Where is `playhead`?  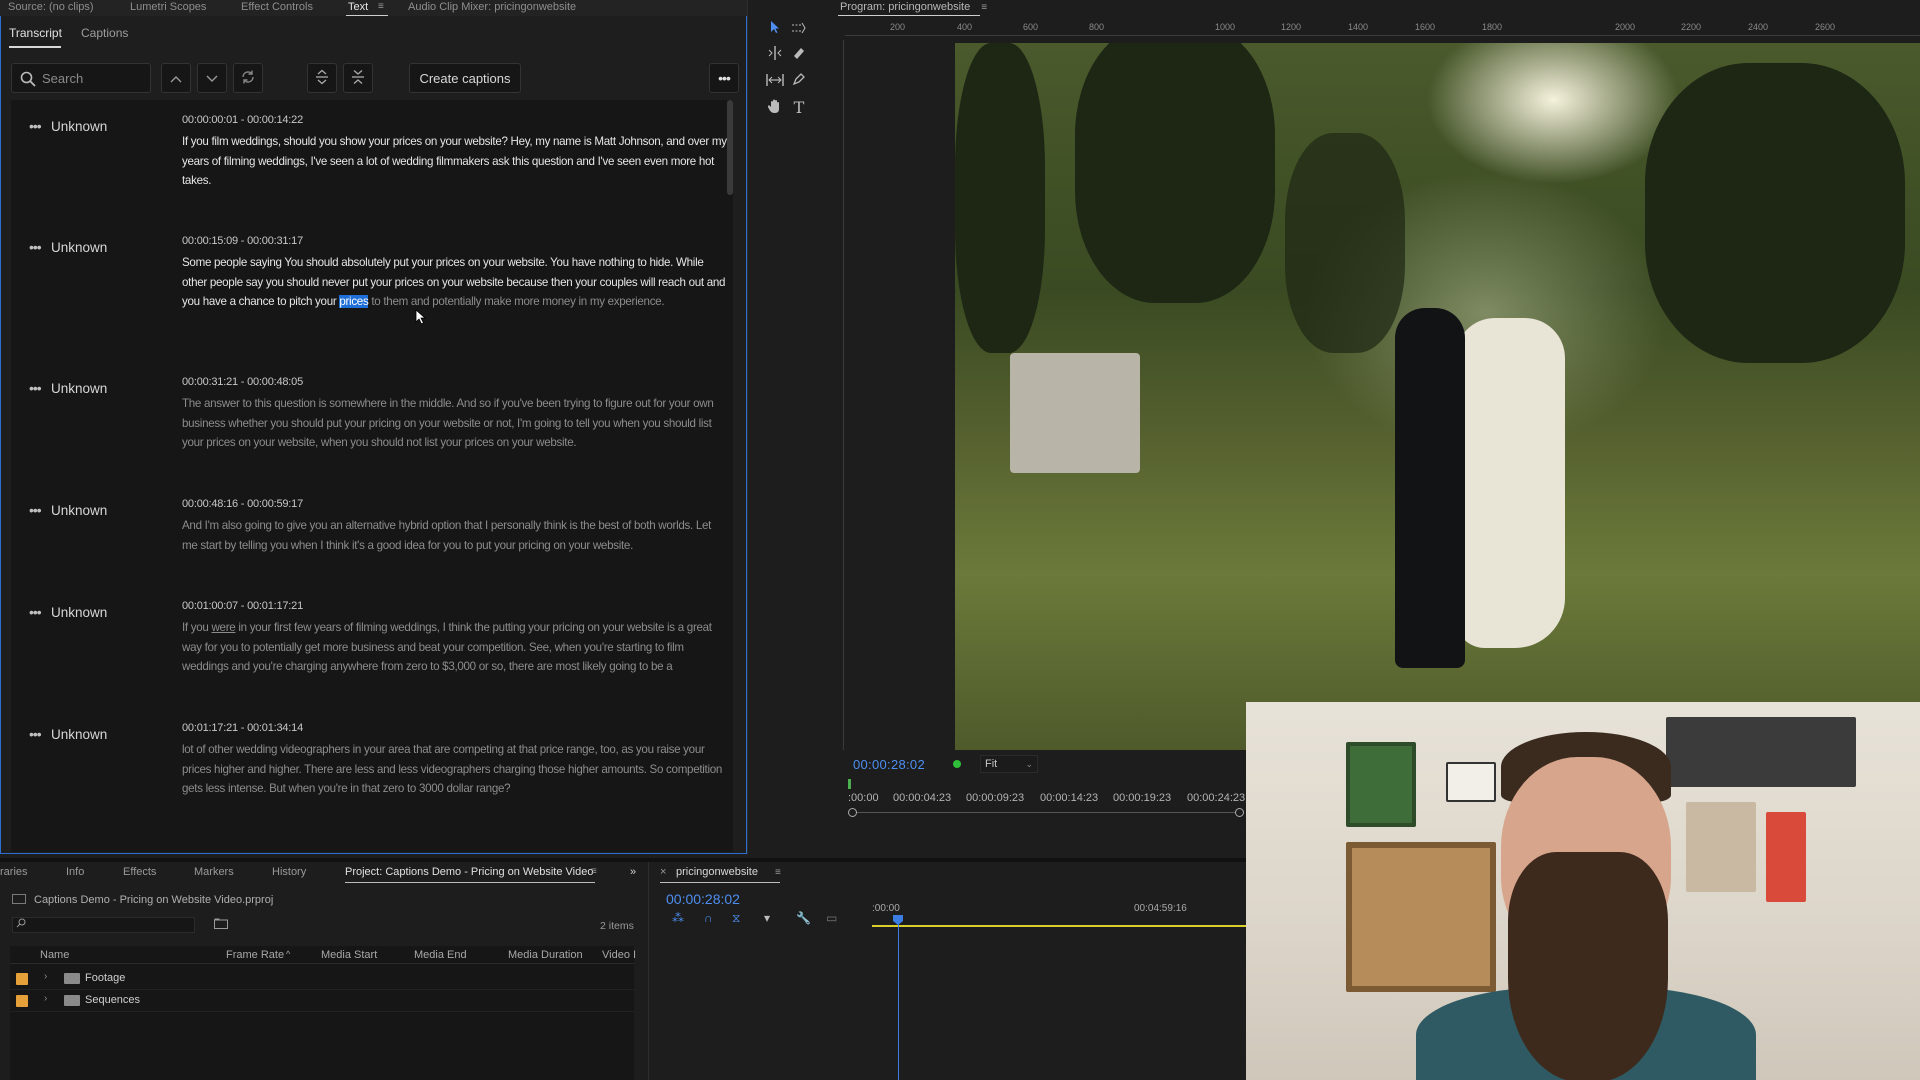
playhead is located at coordinates (898, 997).